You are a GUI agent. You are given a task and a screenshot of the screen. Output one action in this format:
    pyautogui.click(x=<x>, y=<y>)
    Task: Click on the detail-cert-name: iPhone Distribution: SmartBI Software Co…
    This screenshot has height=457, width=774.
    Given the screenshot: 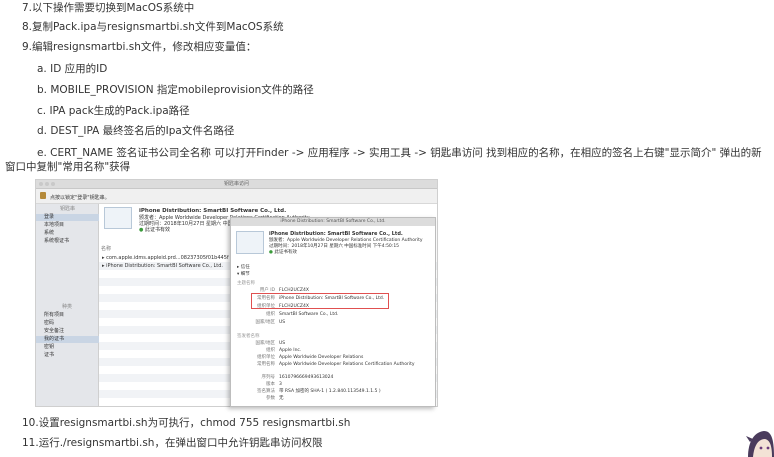 What is the action you would take?
    pyautogui.click(x=336, y=234)
    